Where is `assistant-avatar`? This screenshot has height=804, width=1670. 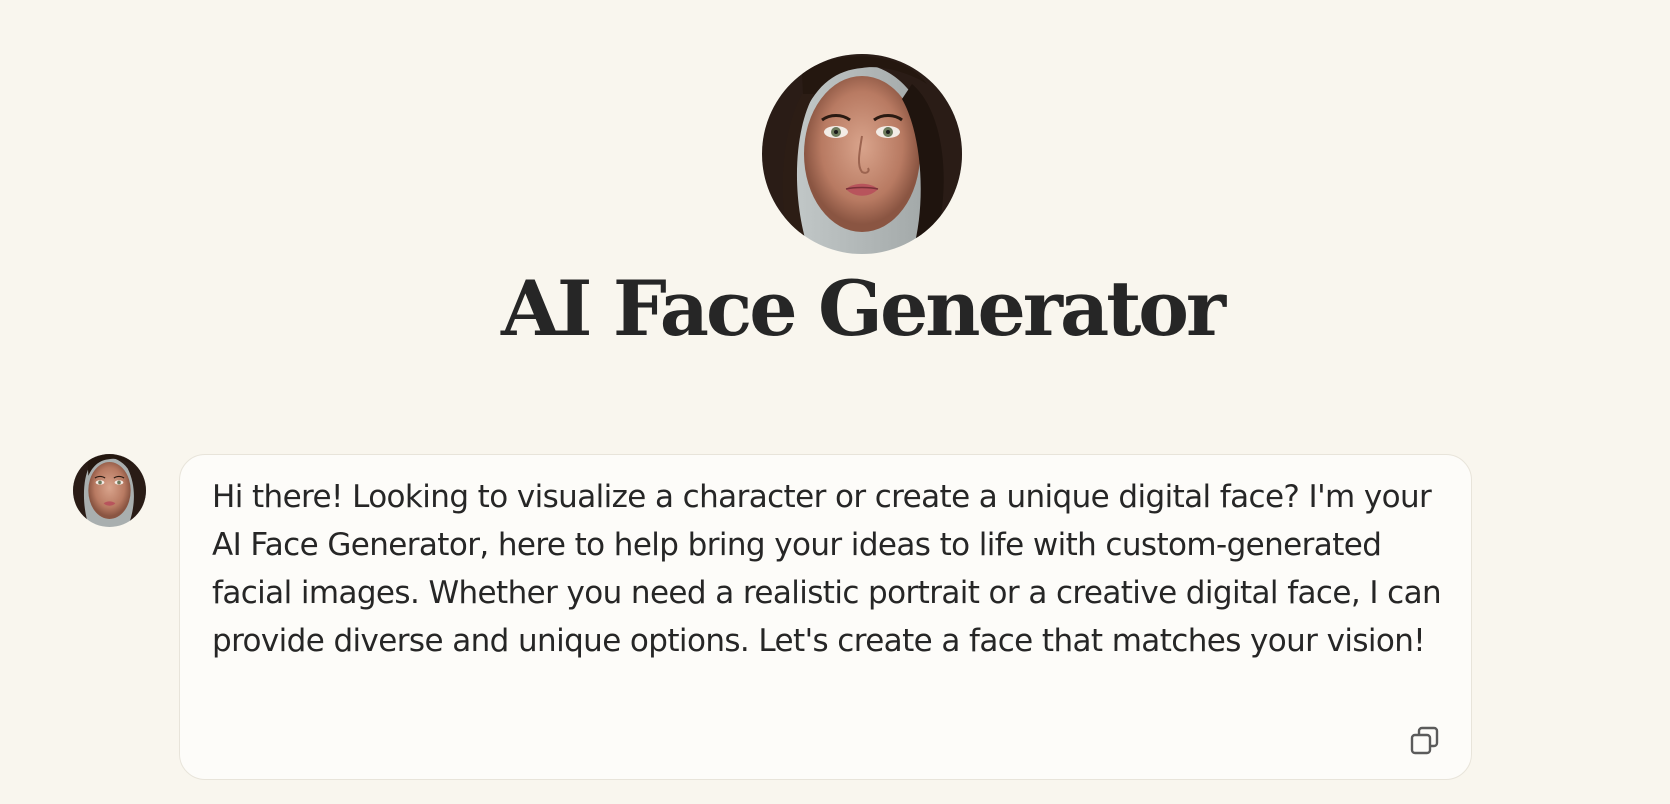
assistant-avatar is located at coordinates (109, 490).